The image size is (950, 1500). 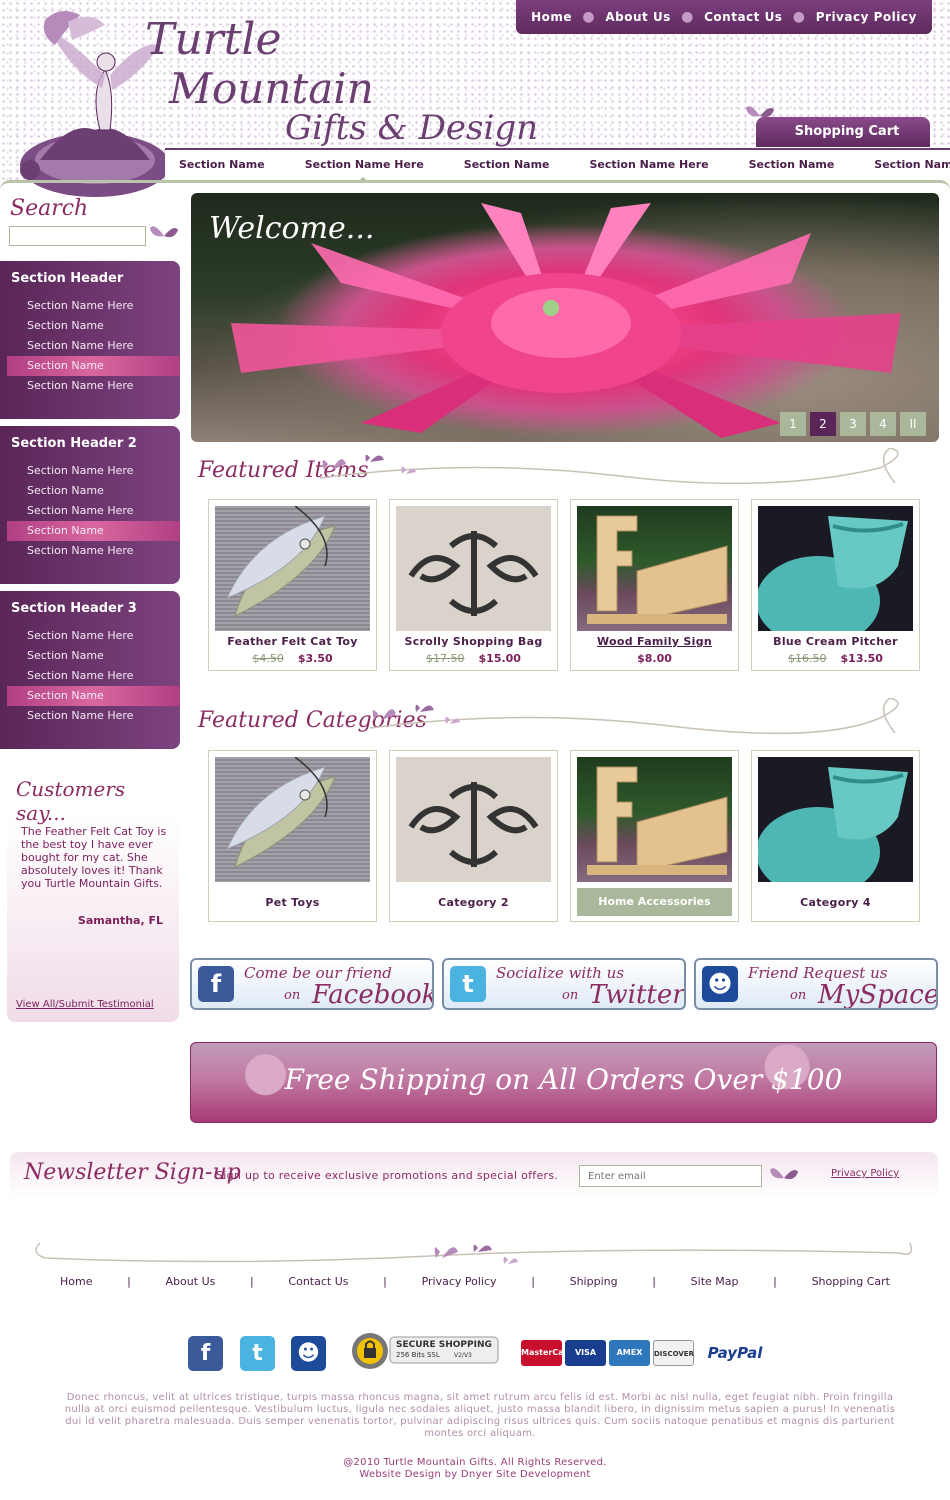 I want to click on slide-2-button: 2, so click(x=823, y=424).